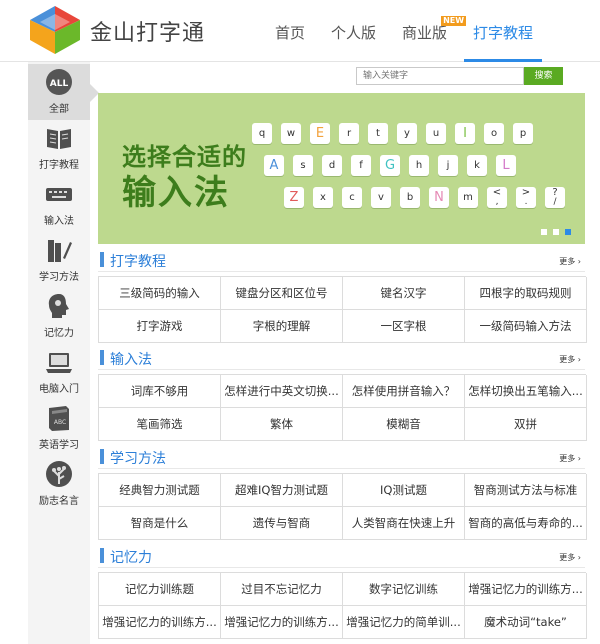 Image resolution: width=600 pixels, height=644 pixels. Describe the element at coordinates (526, 326) in the screenshot. I see `article-link: 一级简码输入方法` at that location.